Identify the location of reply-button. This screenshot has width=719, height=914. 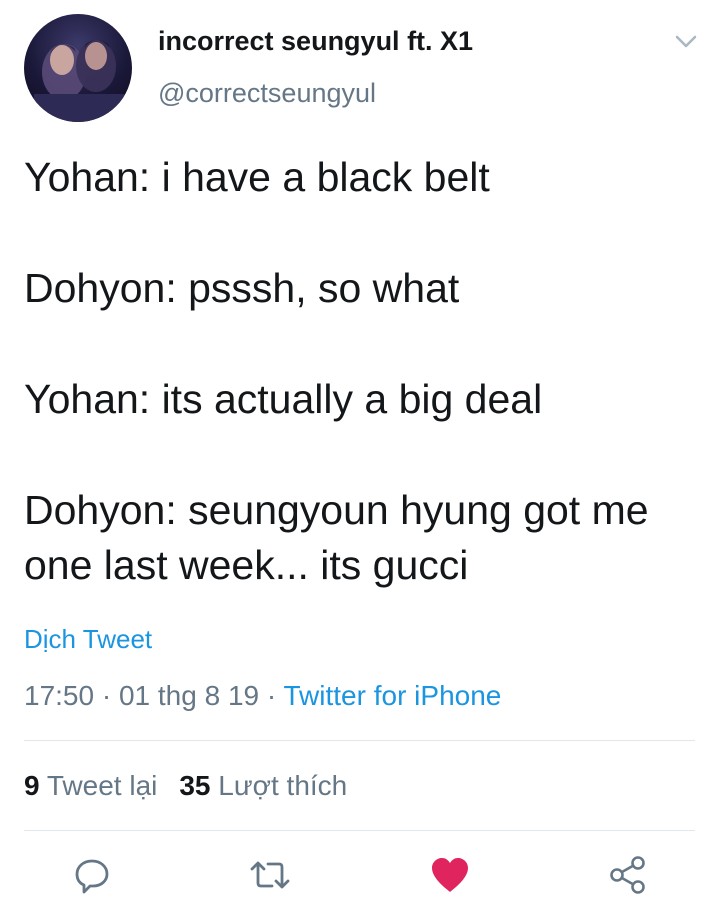
(92, 877).